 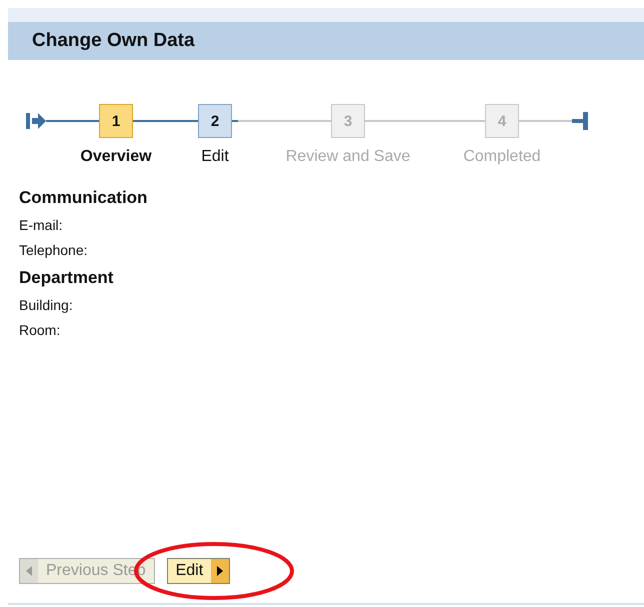 I want to click on step-label: Review and Save, so click(x=348, y=157).